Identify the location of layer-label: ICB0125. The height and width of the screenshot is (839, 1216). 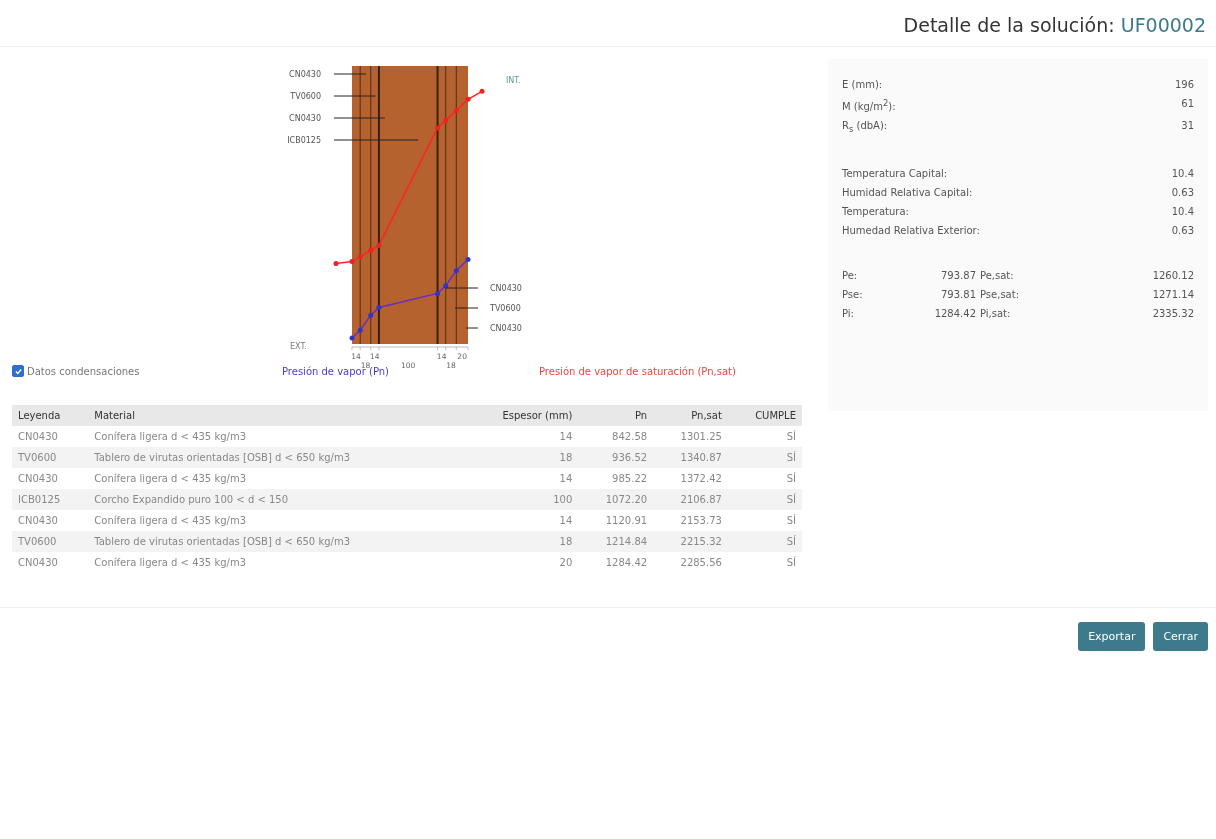
(304, 140).